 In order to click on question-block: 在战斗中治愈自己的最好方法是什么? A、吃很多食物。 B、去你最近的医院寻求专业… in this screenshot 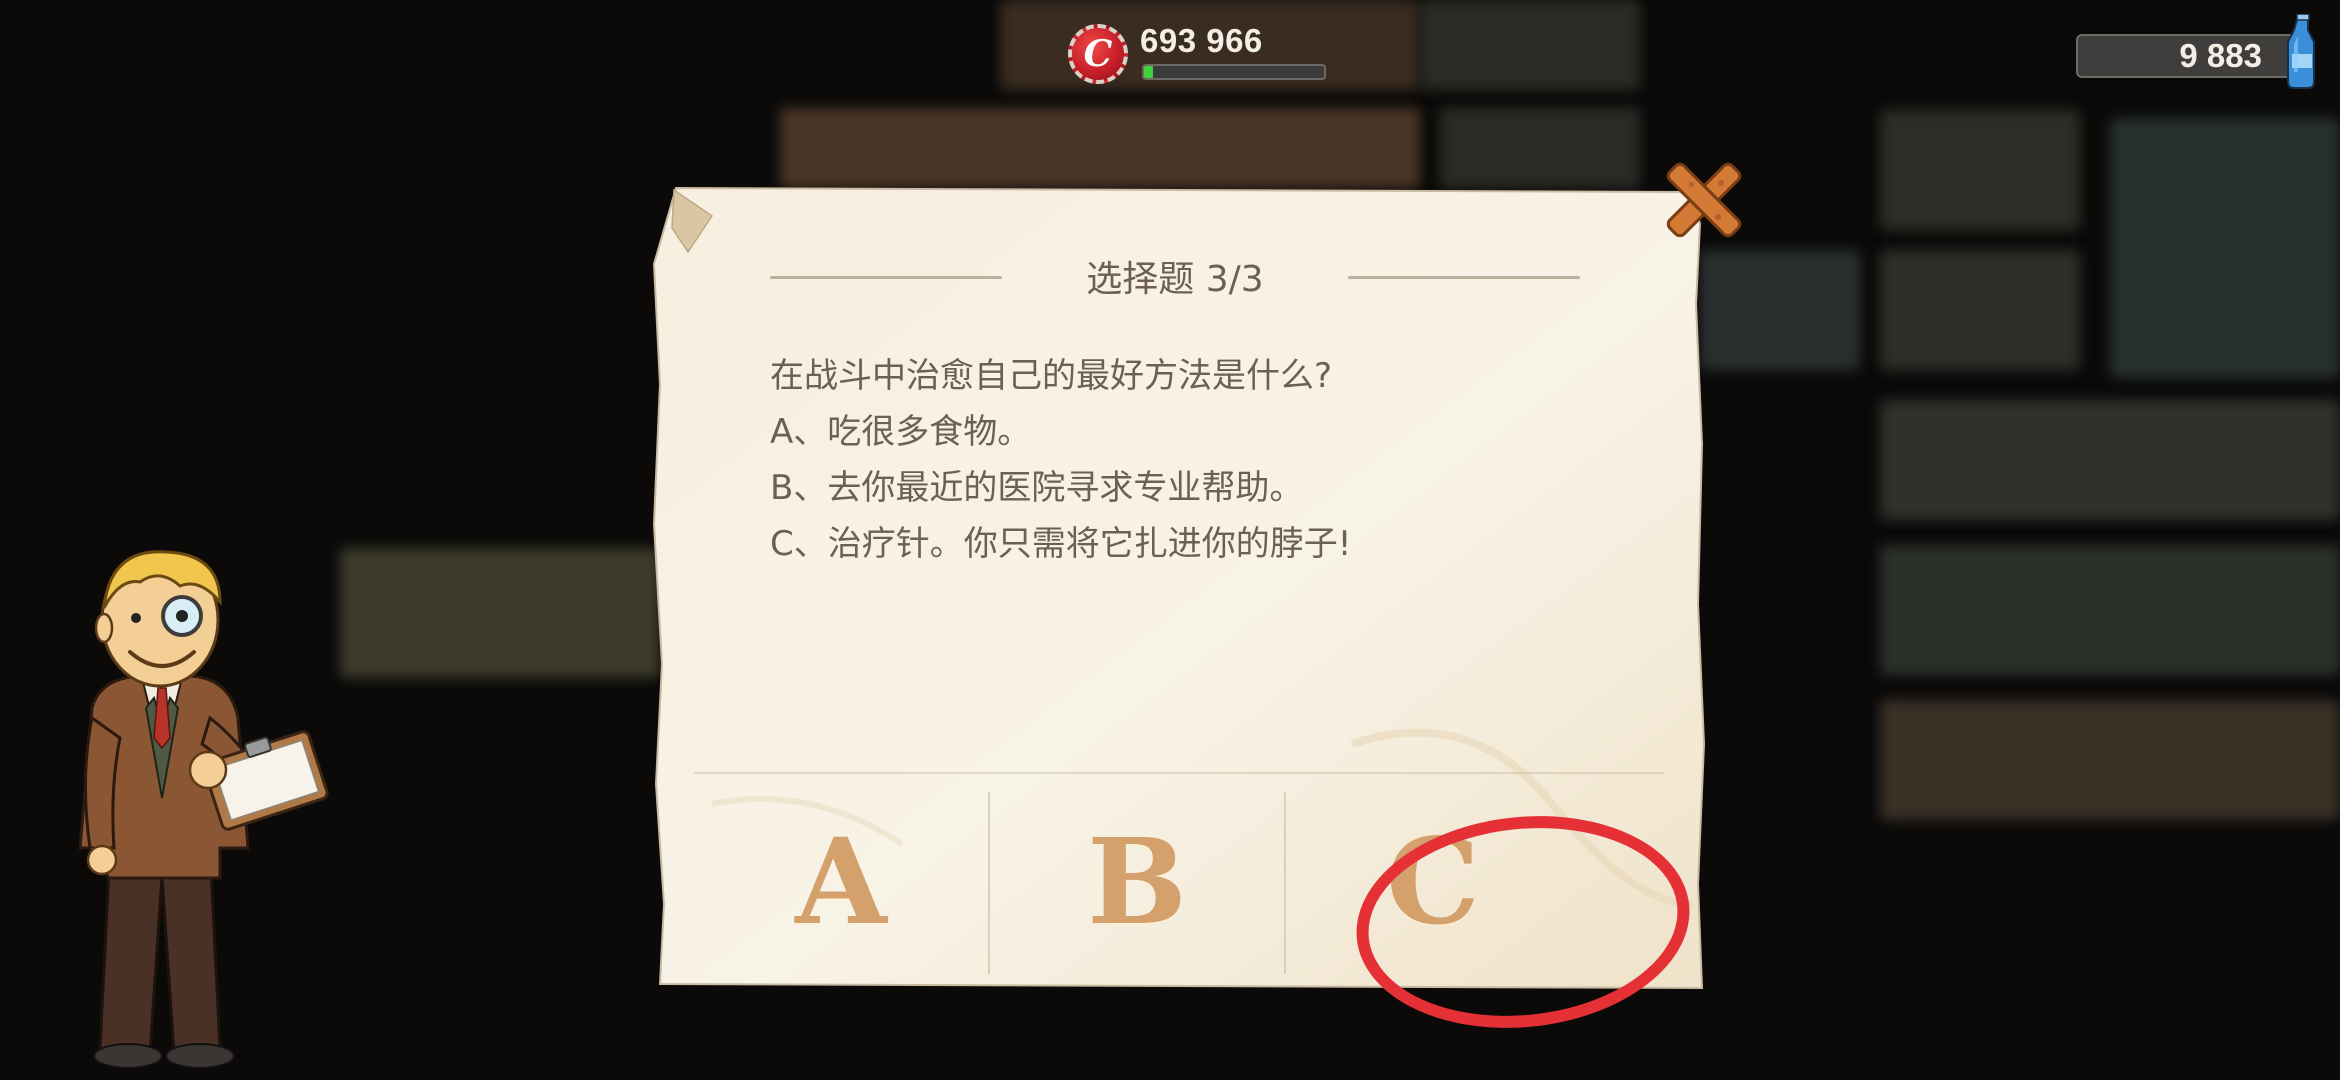, I will do `click(1200, 460)`.